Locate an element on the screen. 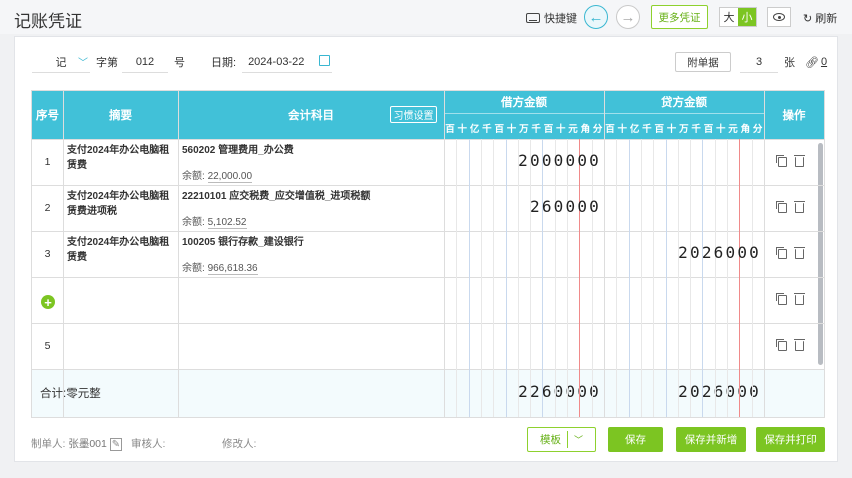  row-account: 22210101 应交税费_应交增值税_进项税额 is located at coordinates (276, 194).